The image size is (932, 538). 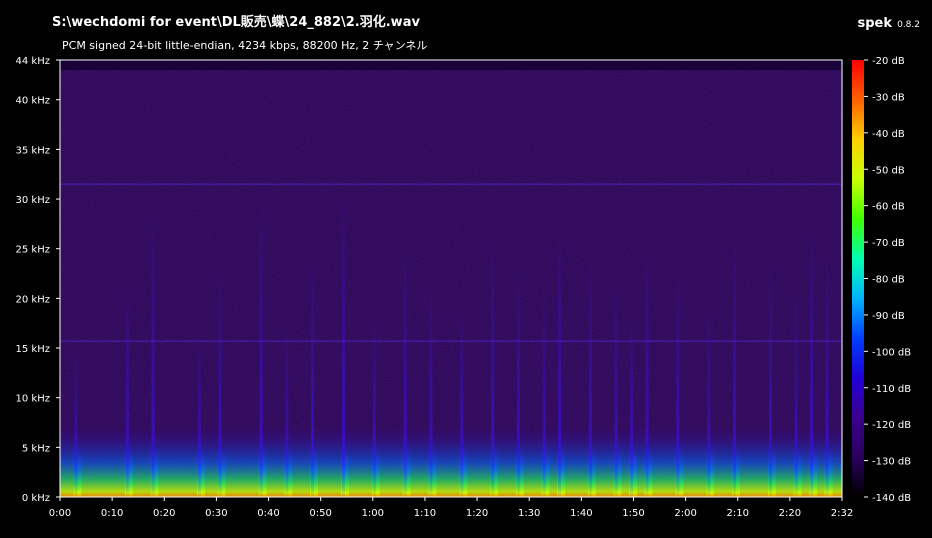 What do you see at coordinates (268, 513) in the screenshot?
I see `time-tick-label: 0:40` at bounding box center [268, 513].